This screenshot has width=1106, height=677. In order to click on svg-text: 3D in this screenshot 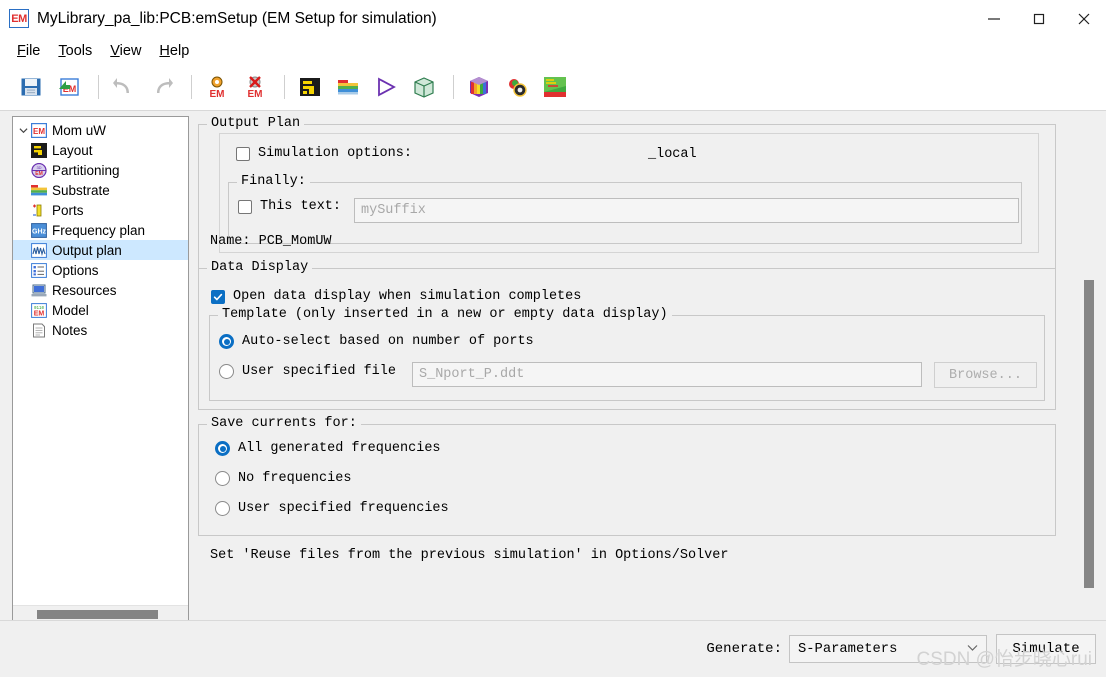, I will do `click(38, 167)`.